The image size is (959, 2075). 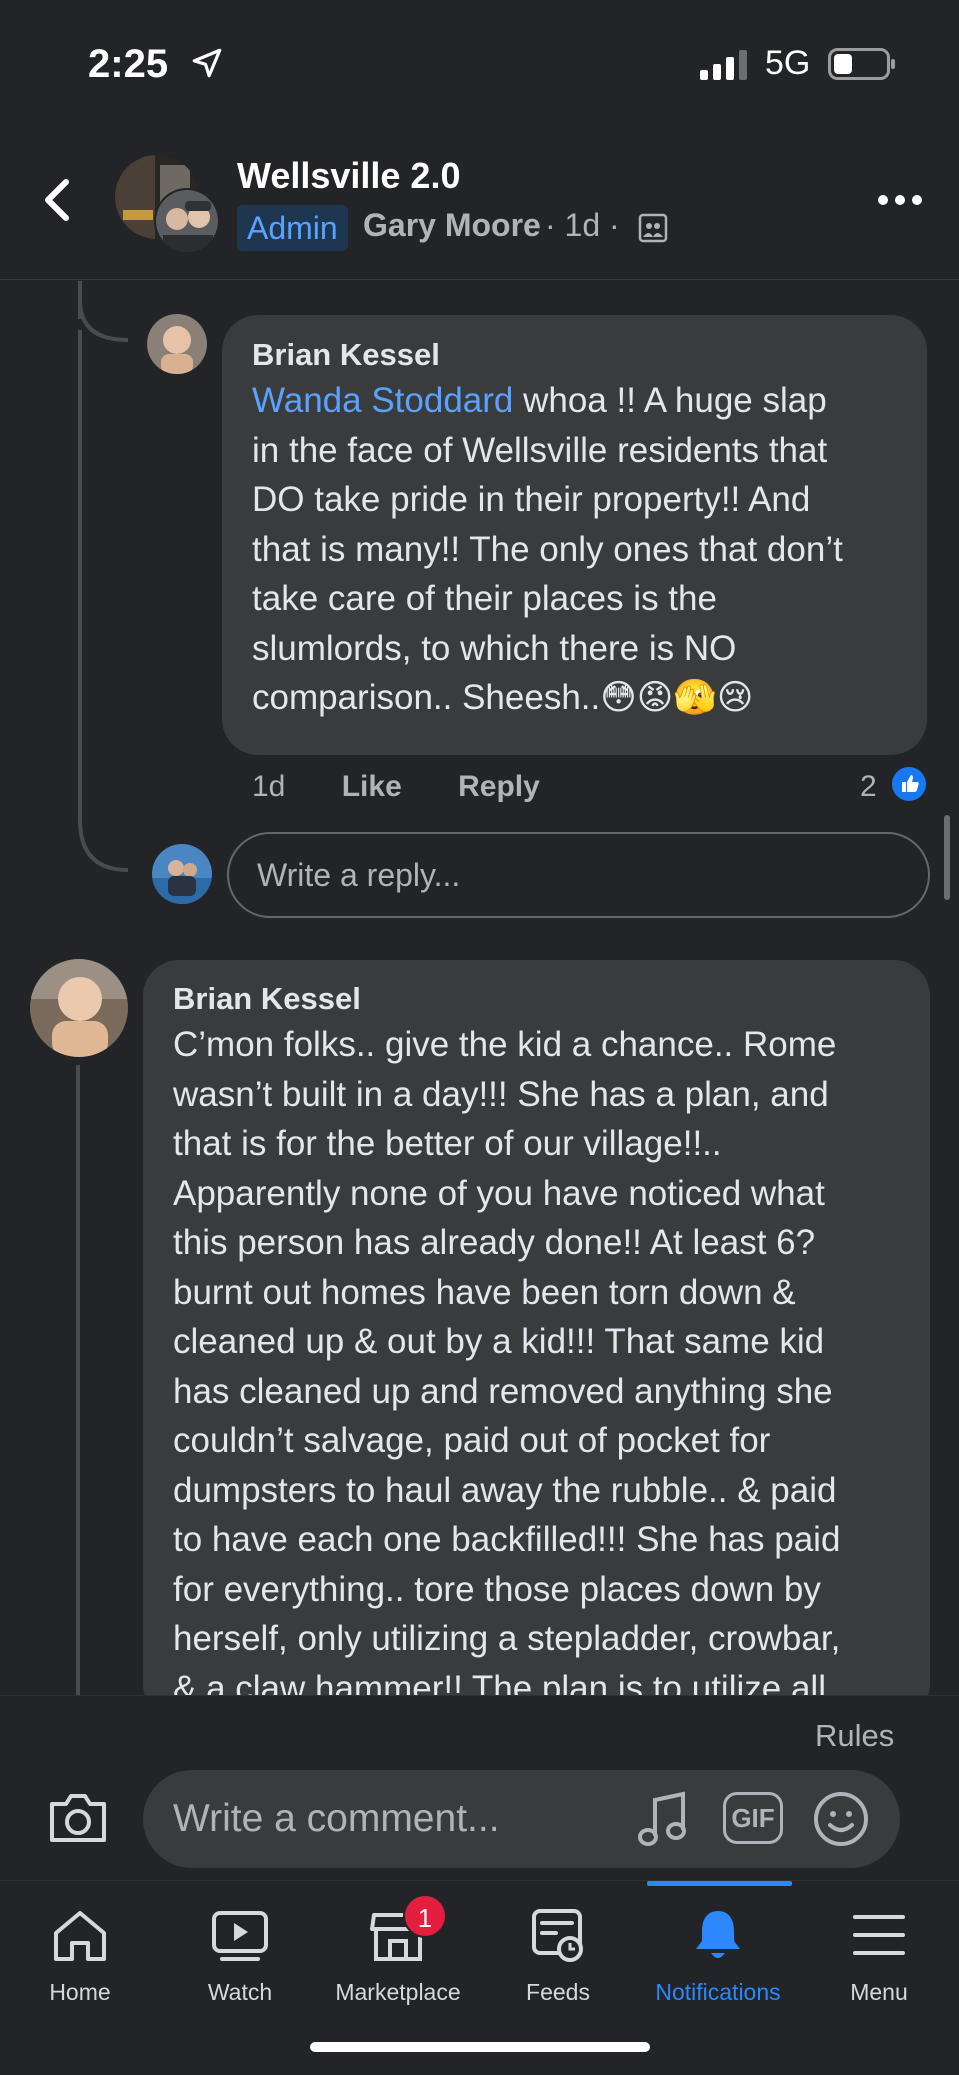 What do you see at coordinates (382, 400) in the screenshot?
I see `mention-link: Wanda Stoddard` at bounding box center [382, 400].